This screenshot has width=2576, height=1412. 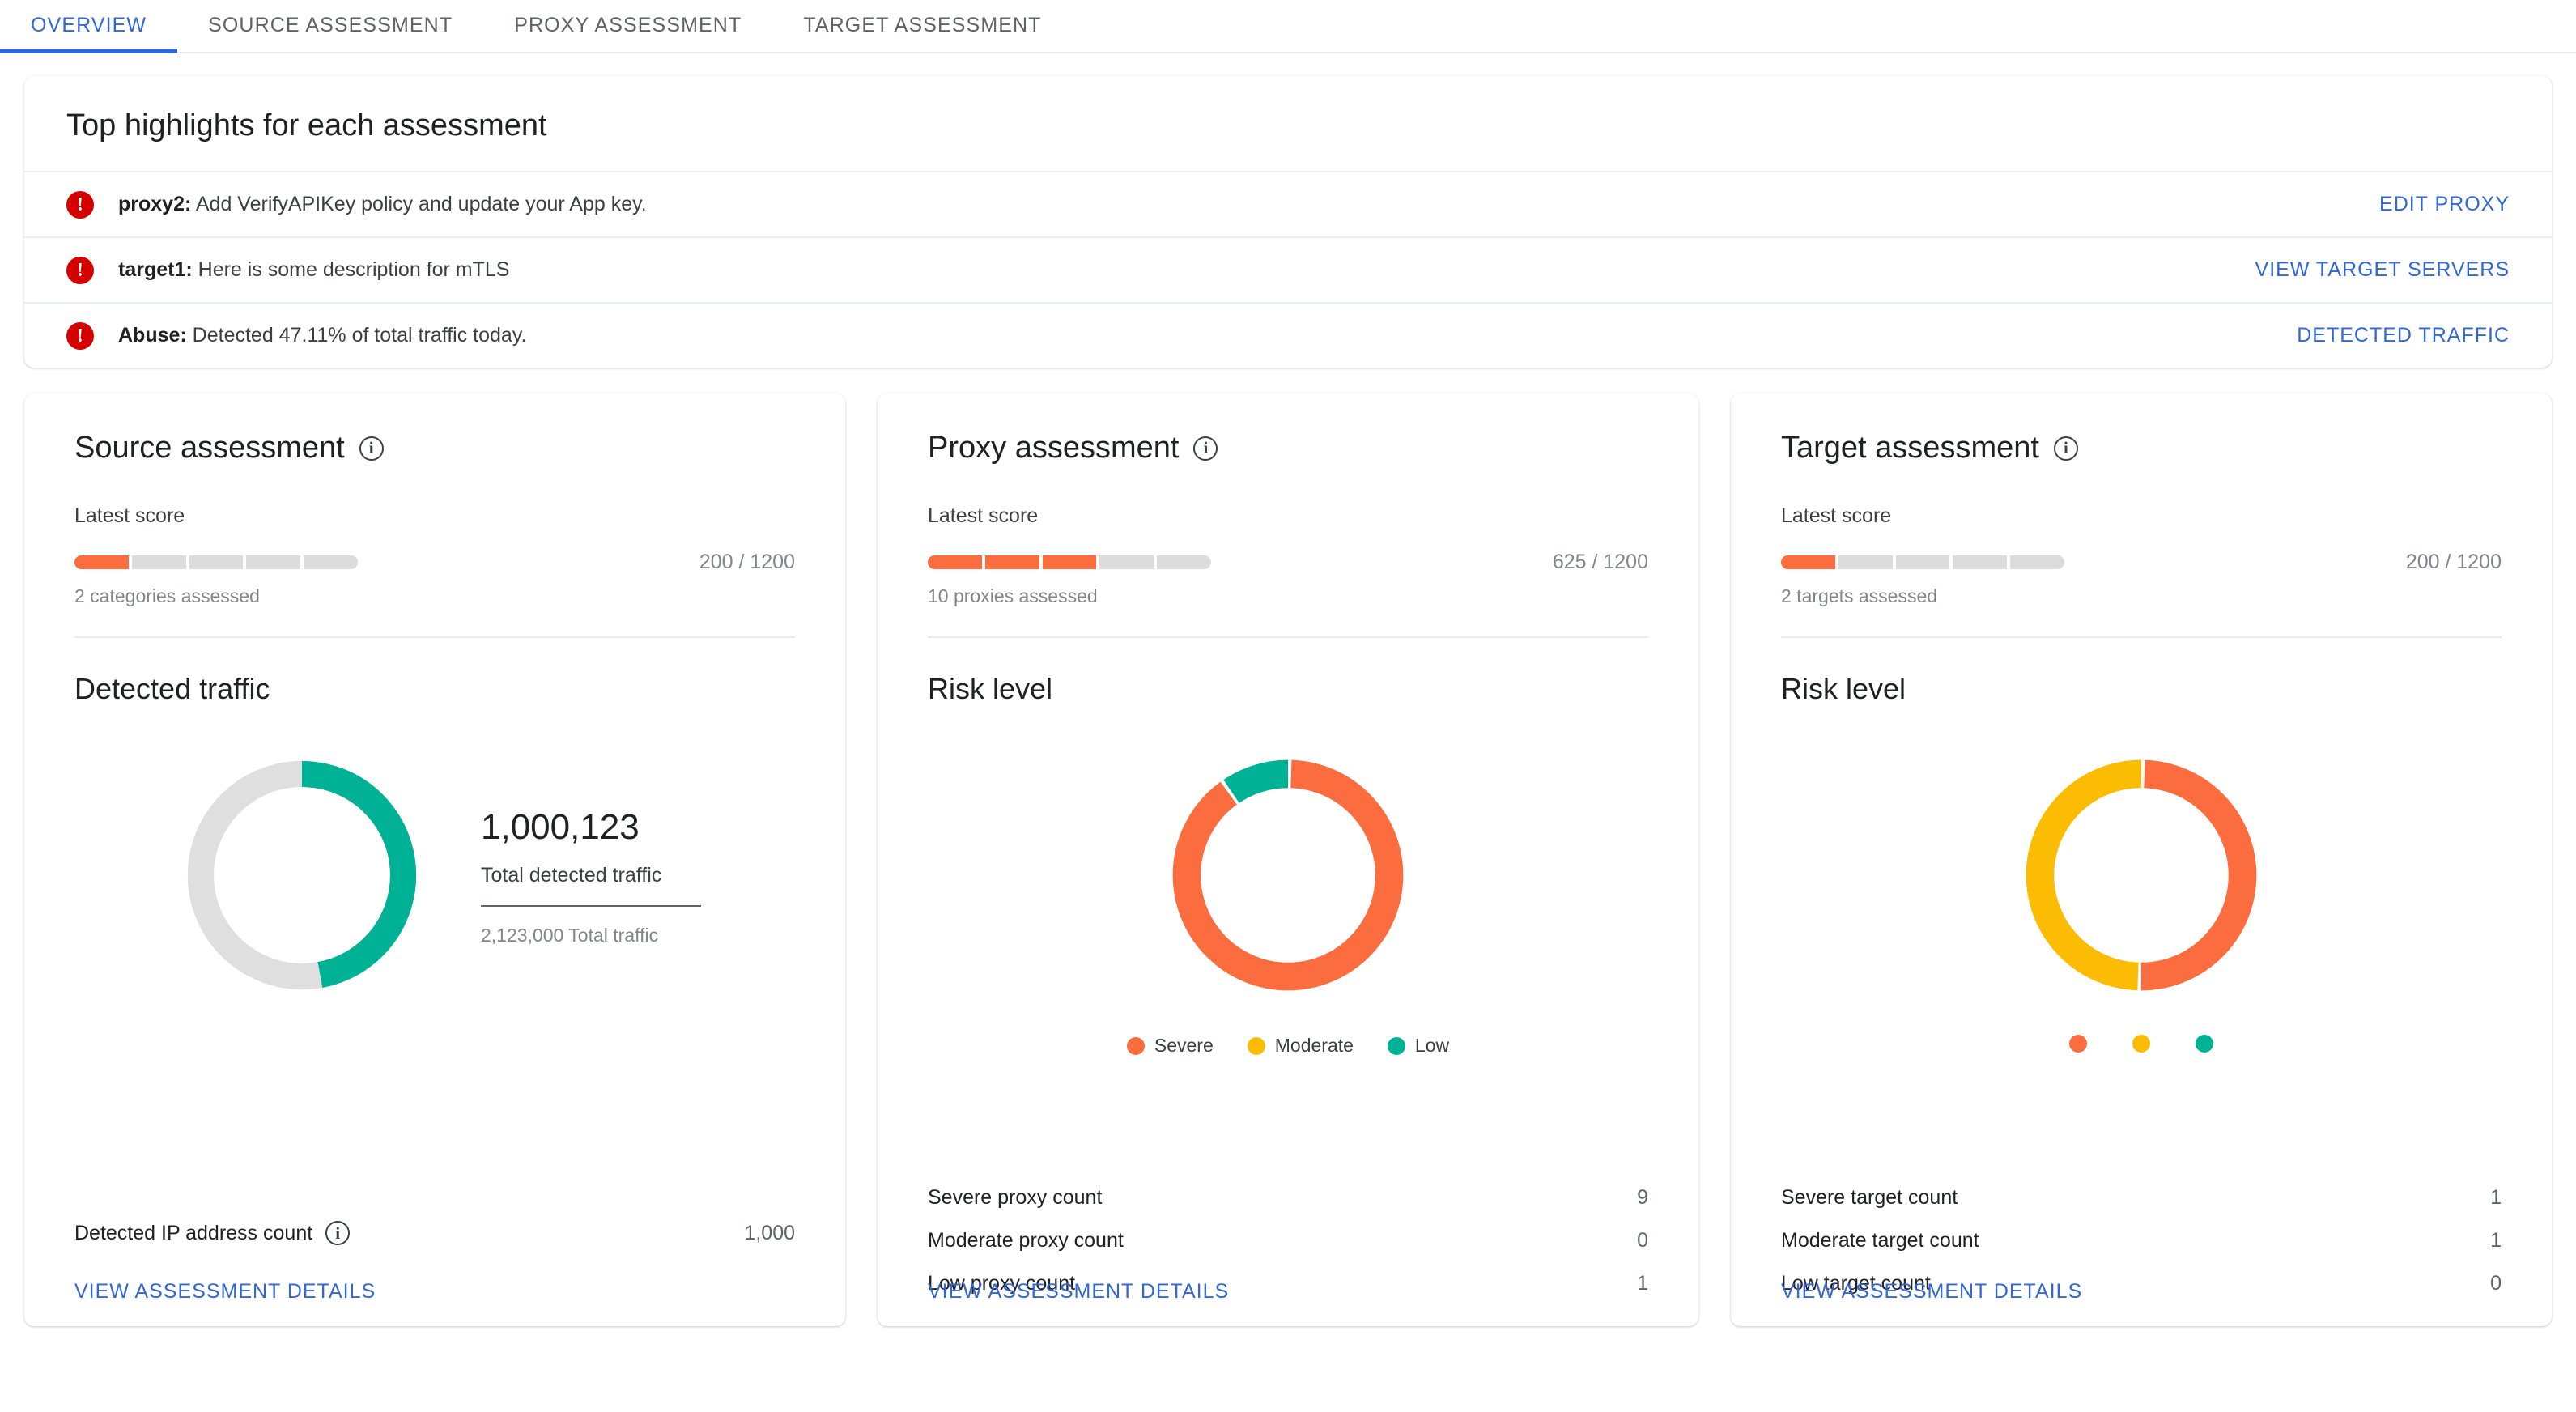 What do you see at coordinates (1314, 1045) in the screenshot?
I see `legend-label: Moderate` at bounding box center [1314, 1045].